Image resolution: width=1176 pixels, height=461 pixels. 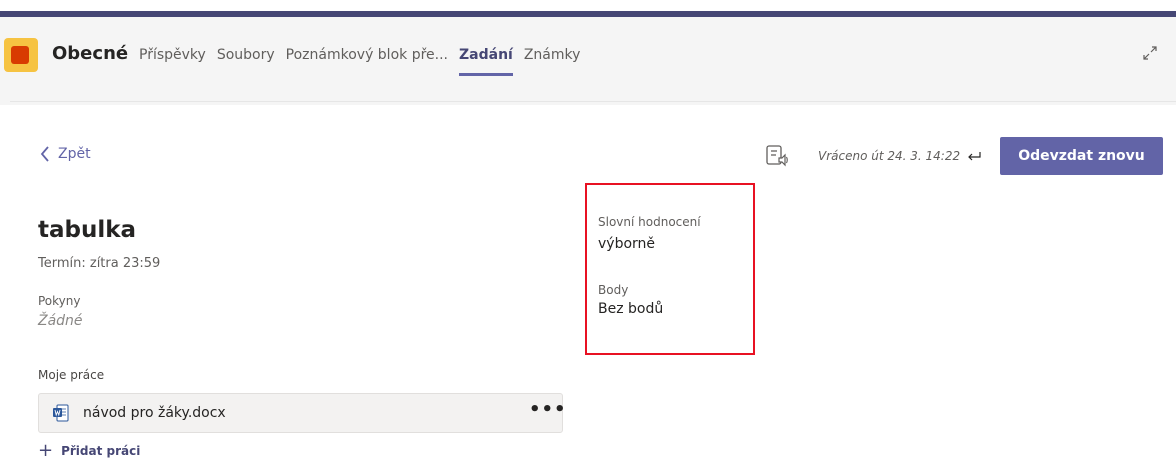 What do you see at coordinates (777, 156) in the screenshot?
I see `immersive-reader-icon` at bounding box center [777, 156].